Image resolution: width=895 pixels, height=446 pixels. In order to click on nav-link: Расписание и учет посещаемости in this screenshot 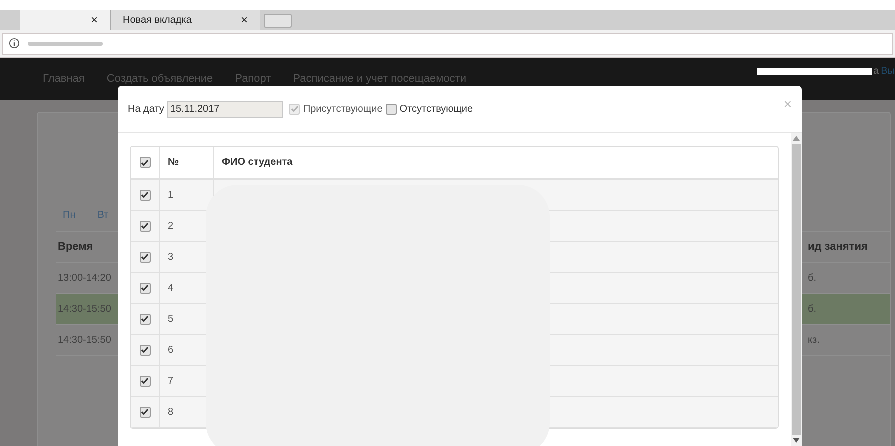, I will do `click(379, 79)`.